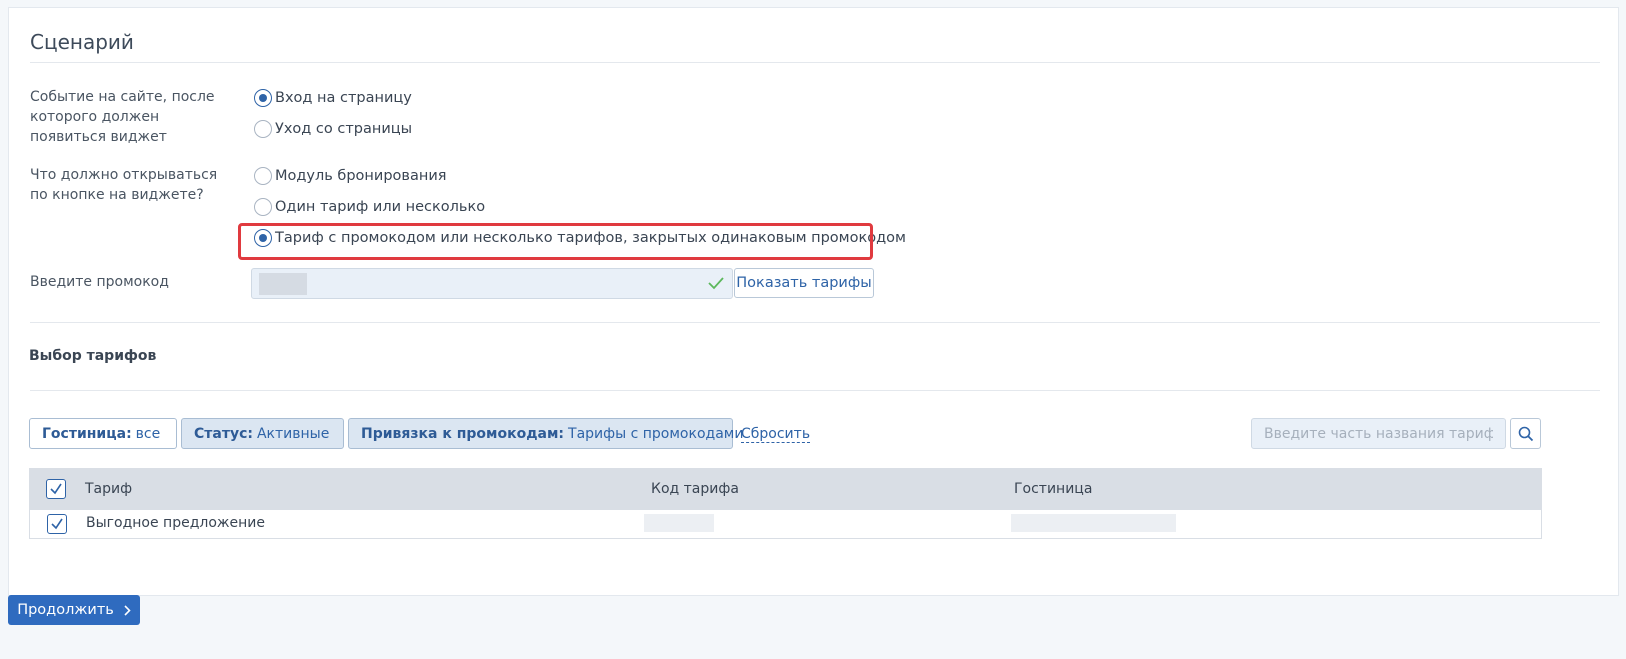 This screenshot has width=1626, height=659. I want to click on filter-hotel-value: все, so click(148, 433).